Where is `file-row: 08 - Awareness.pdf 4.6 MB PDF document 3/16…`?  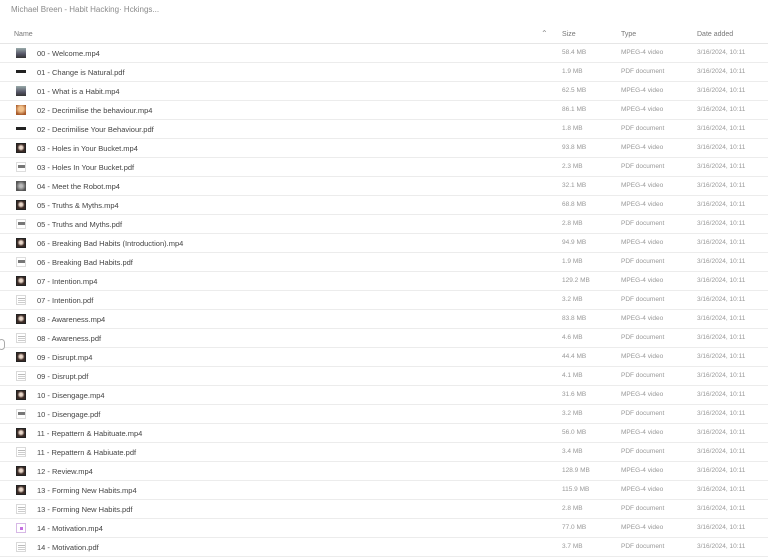
file-row: 08 - Awareness.pdf 4.6 MB PDF document 3/16… is located at coordinates (384, 338).